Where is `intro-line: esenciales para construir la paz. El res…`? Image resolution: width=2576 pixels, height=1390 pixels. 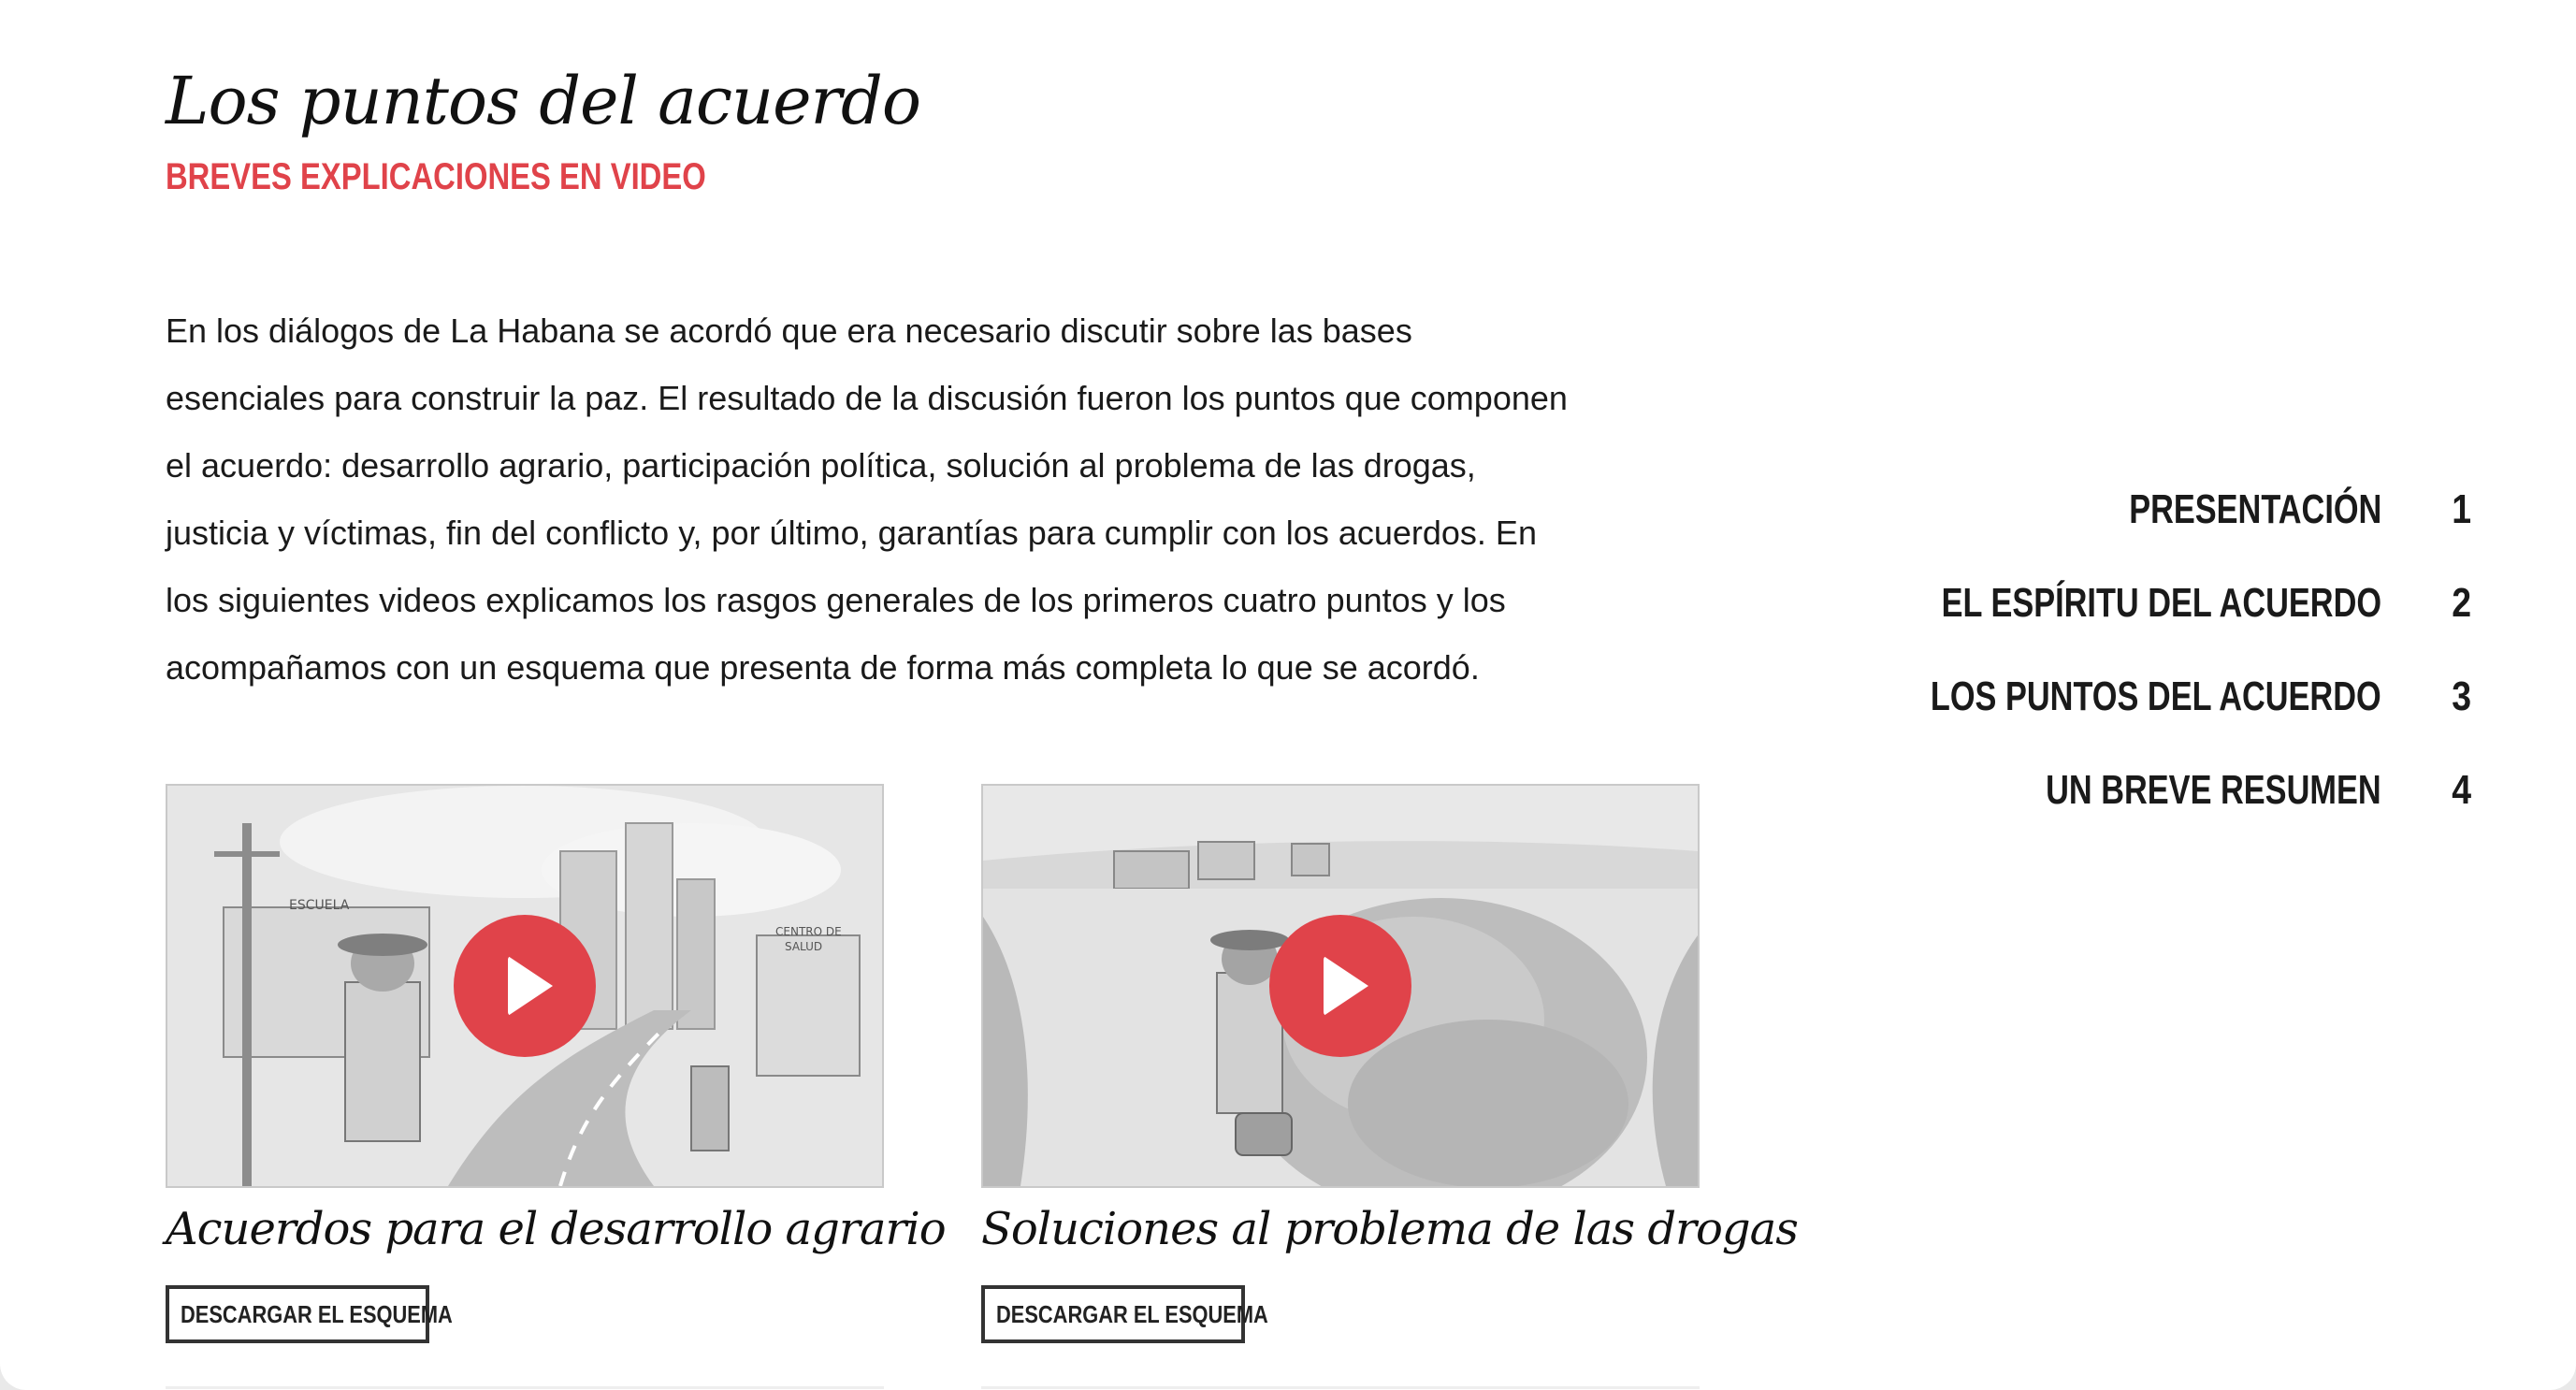 intro-line: esenciales para construir la paz. El res… is located at coordinates (867, 398).